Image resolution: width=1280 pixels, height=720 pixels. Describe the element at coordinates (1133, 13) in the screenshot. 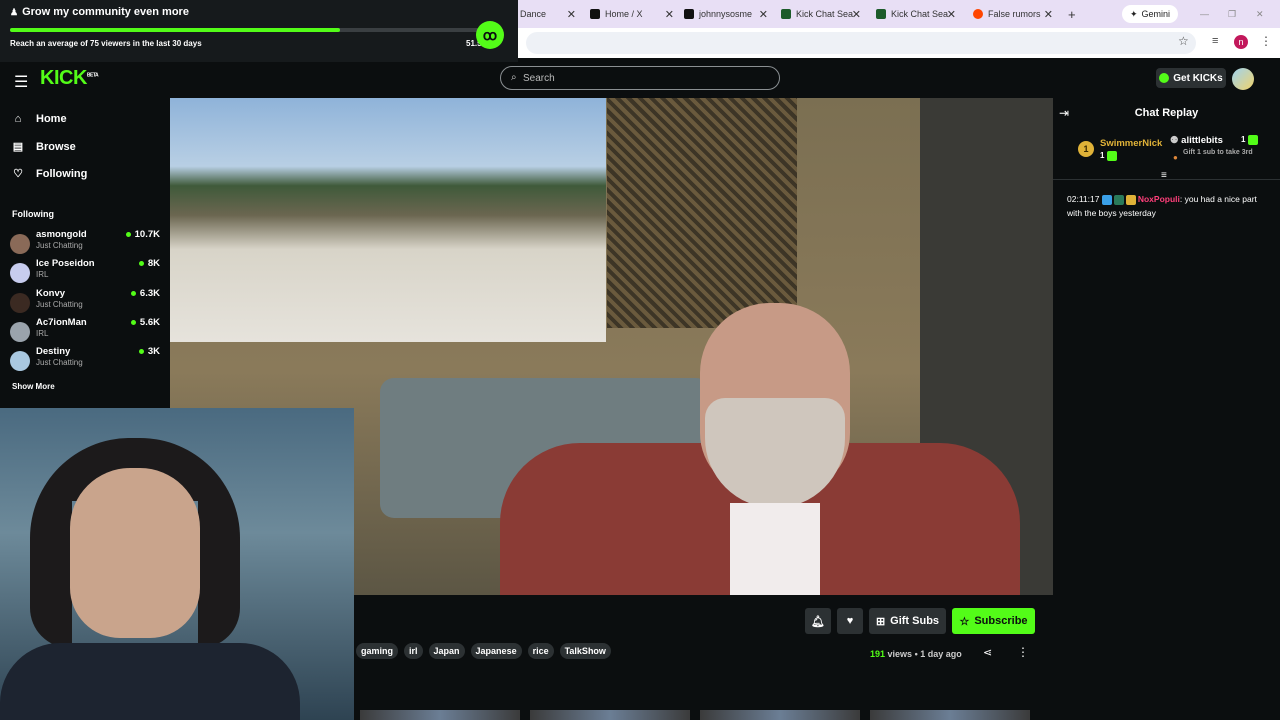

I see `gemini-icon: ✦` at that location.